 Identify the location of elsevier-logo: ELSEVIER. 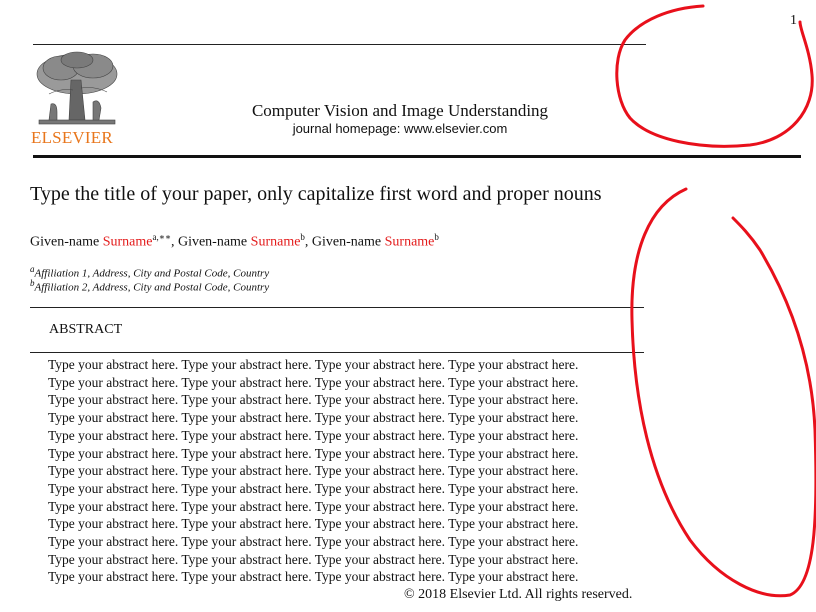
(77, 99).